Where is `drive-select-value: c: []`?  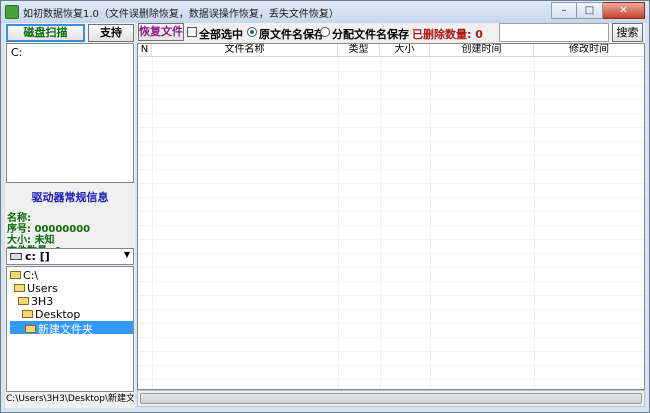
drive-select-value: c: [] is located at coordinates (37, 256).